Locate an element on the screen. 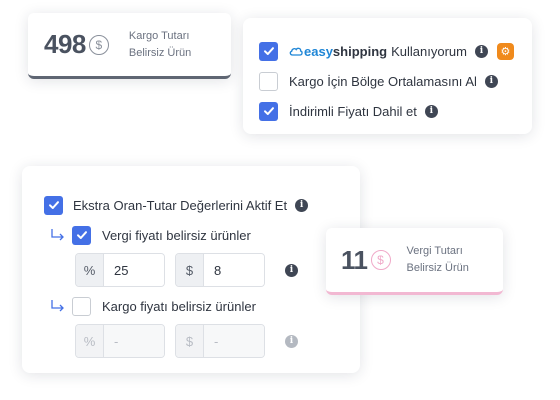  gear-icon: ⚙ is located at coordinates (505, 51).